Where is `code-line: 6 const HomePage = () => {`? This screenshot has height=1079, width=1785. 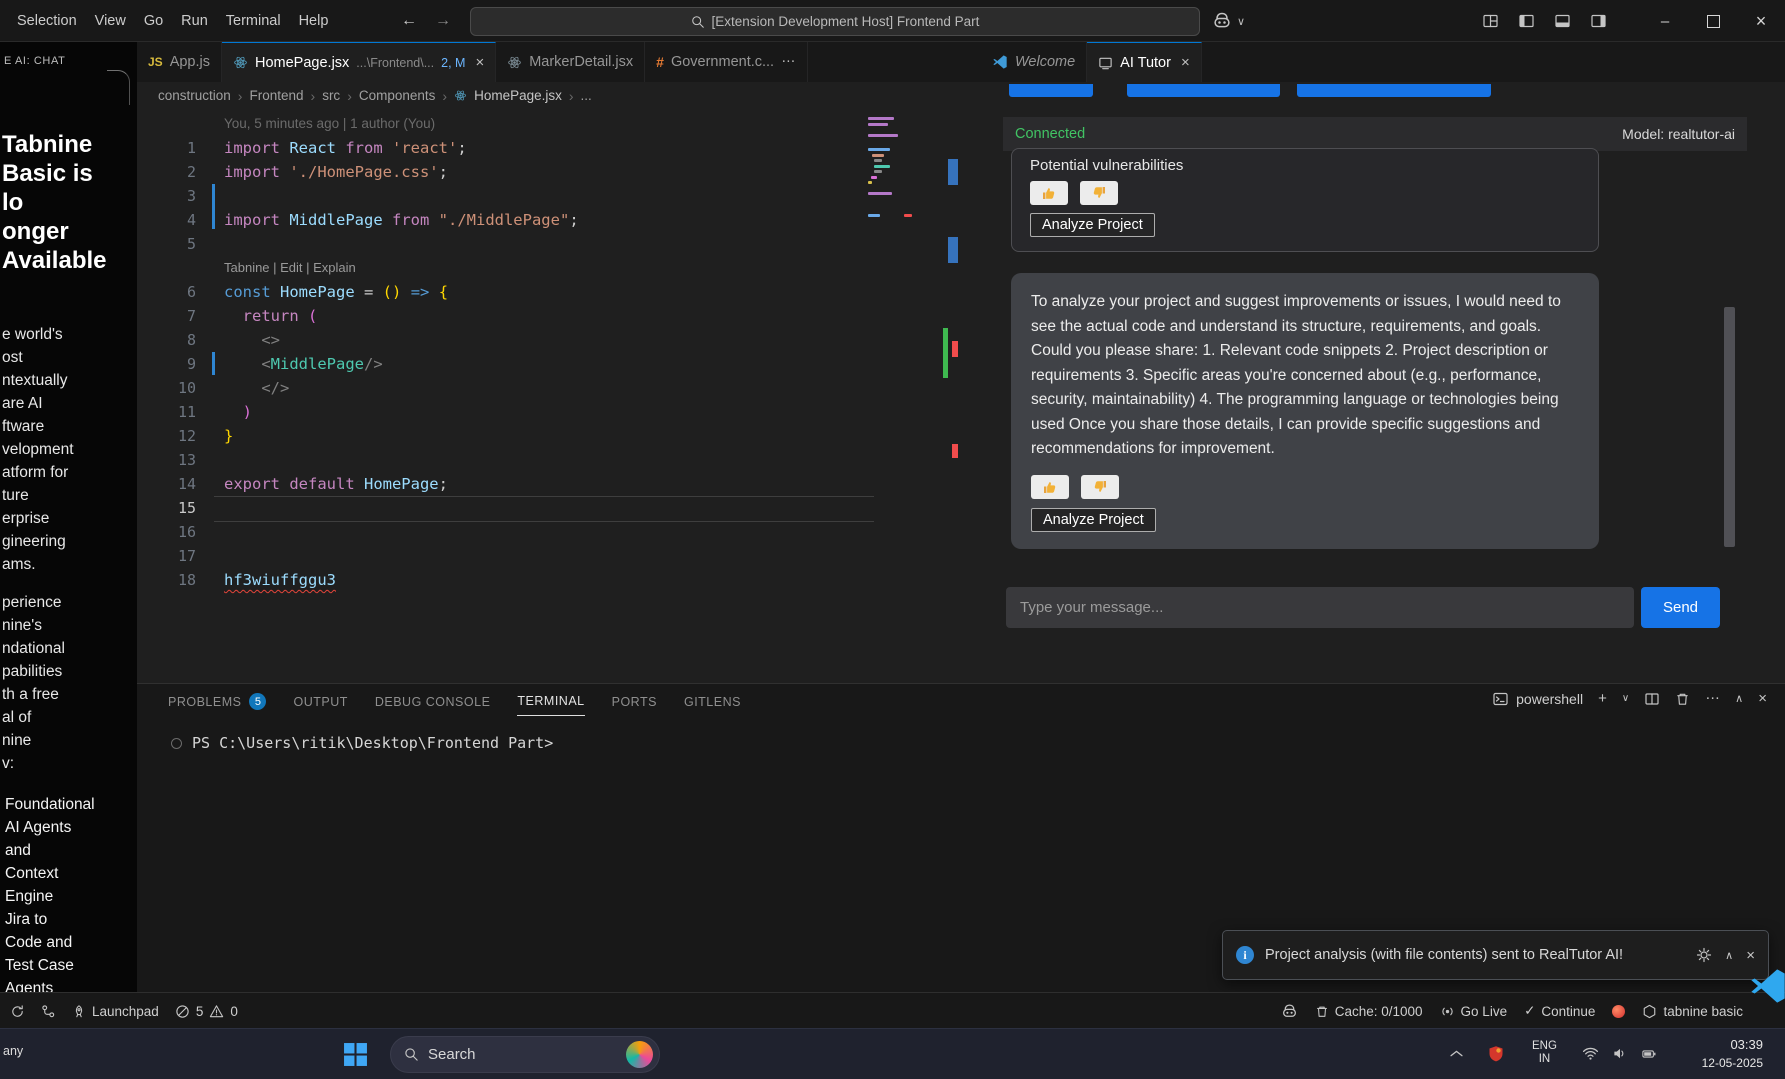
code-line: 6 const HomePage = () => { is located at coordinates (559, 292).